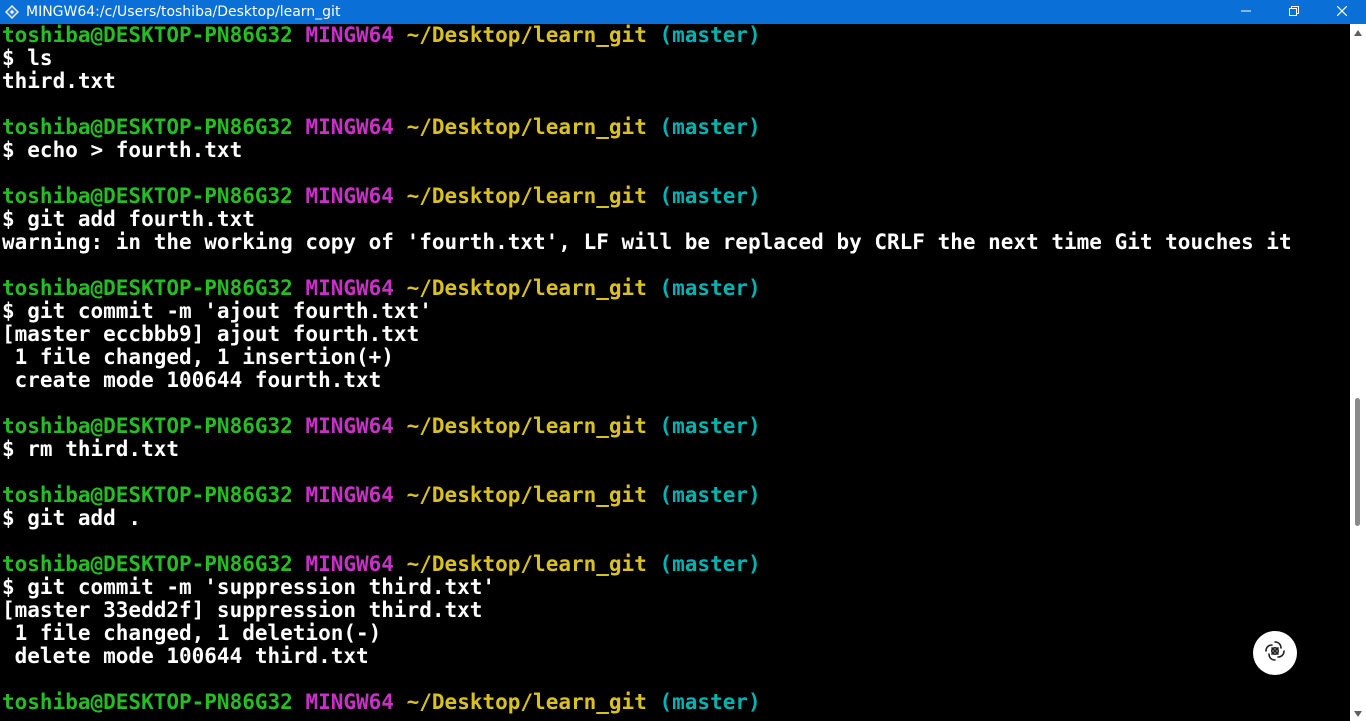 The image size is (1366, 721). What do you see at coordinates (249, 587) in the screenshot?
I see `output-line: $ git commit -m 'suppression third.txt'` at bounding box center [249, 587].